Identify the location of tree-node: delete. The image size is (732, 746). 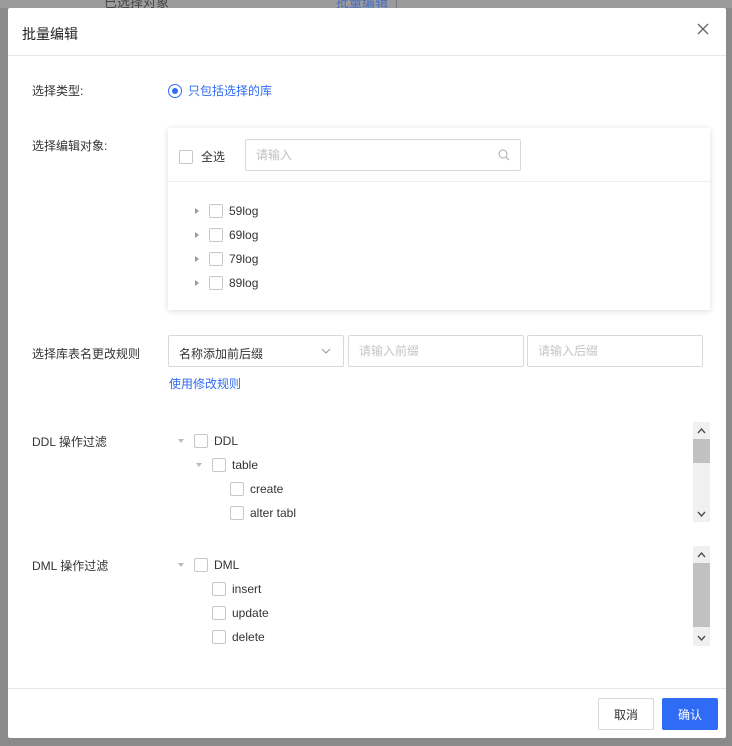
(238, 637).